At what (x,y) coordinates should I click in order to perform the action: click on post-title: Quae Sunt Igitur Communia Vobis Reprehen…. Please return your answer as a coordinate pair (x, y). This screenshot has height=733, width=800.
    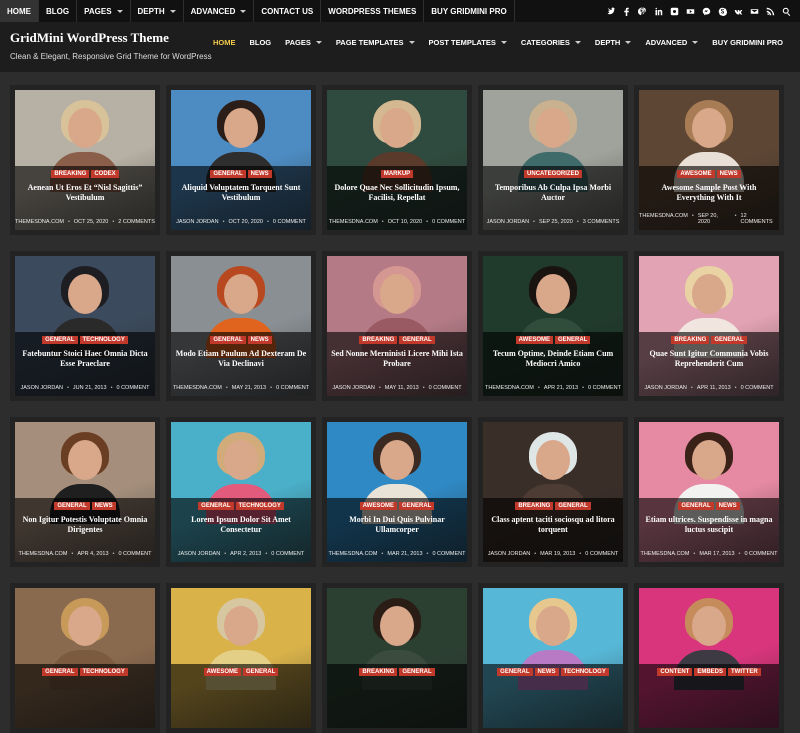
    Looking at the image, I should click on (709, 359).